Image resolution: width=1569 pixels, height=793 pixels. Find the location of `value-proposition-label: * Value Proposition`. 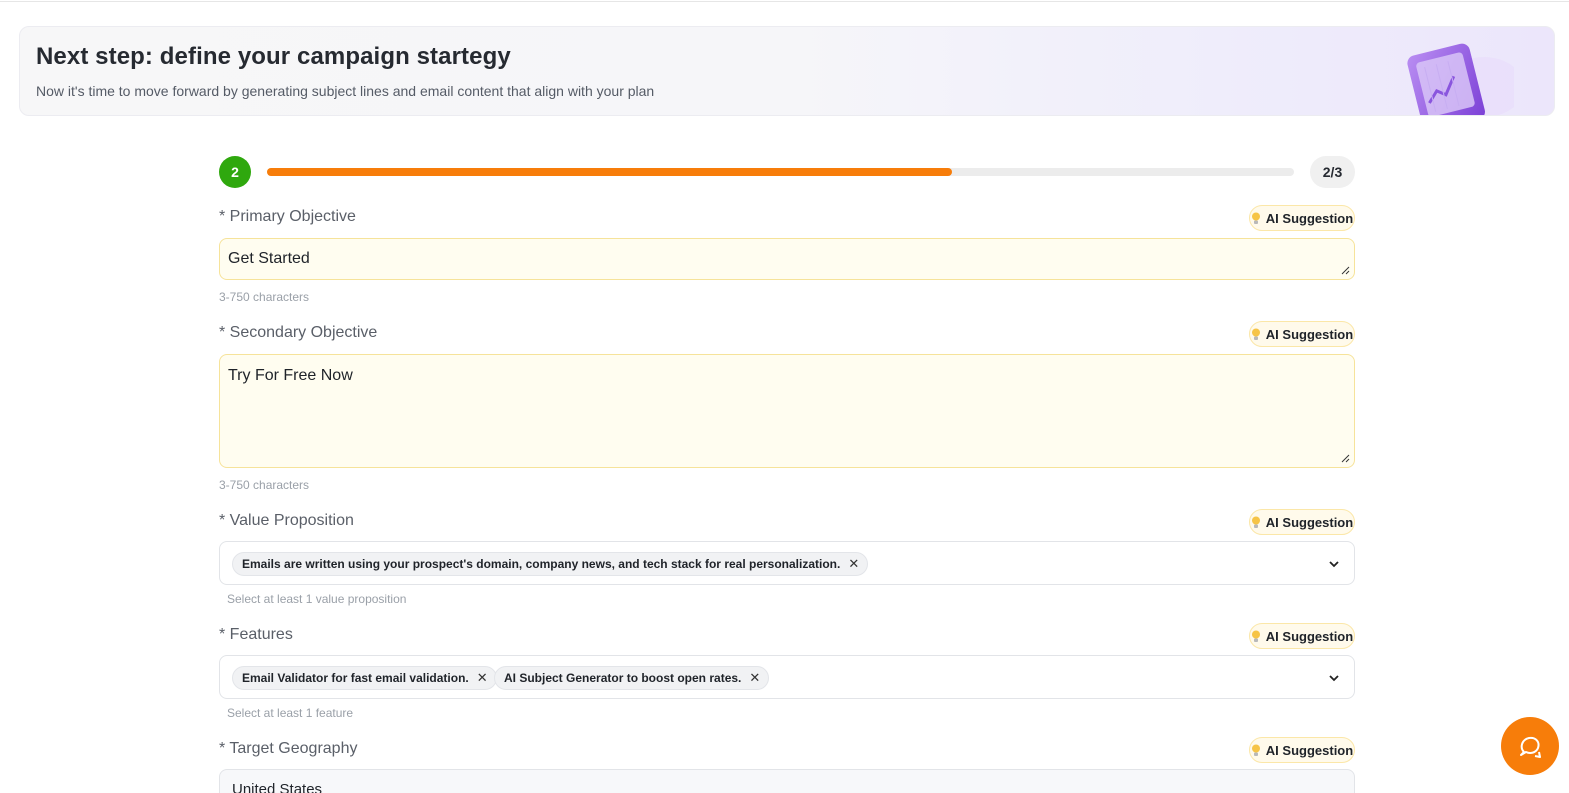

value-proposition-label: * Value Proposition is located at coordinates (286, 520).